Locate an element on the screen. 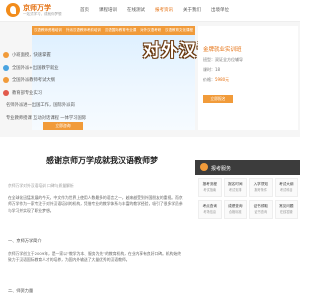 The width and height of the screenshot is (320, 300). service-icon is located at coordinates (204, 167).